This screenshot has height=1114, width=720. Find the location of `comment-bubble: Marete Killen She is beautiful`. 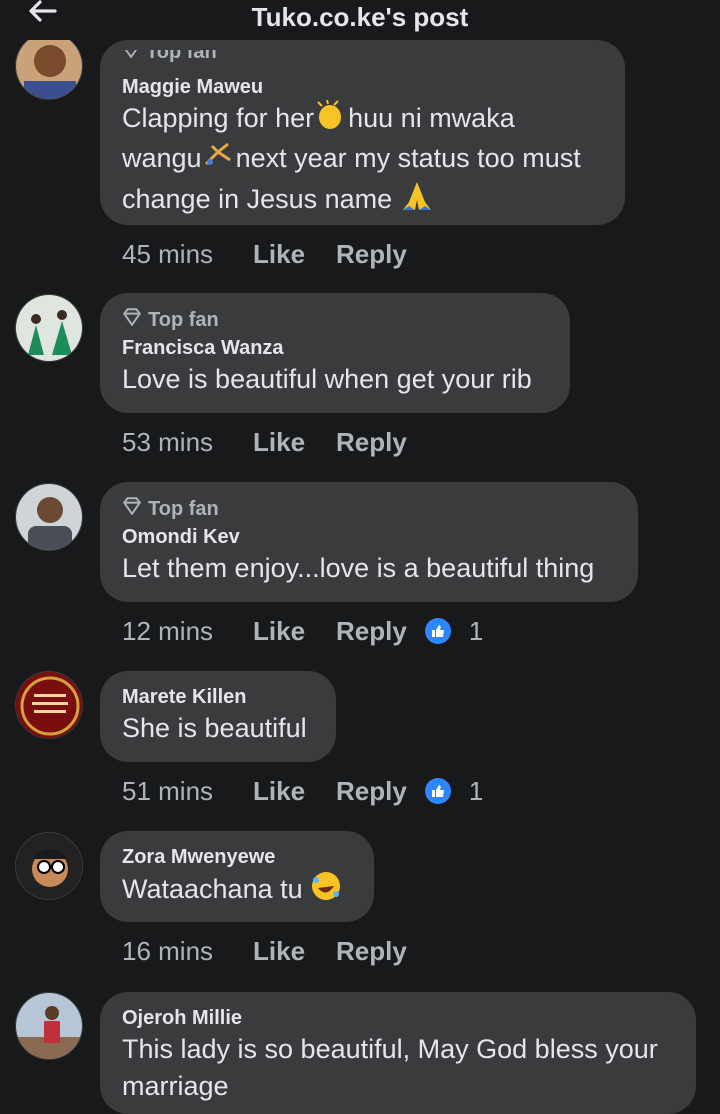

comment-bubble: Marete Killen She is beautiful is located at coordinates (218, 716).